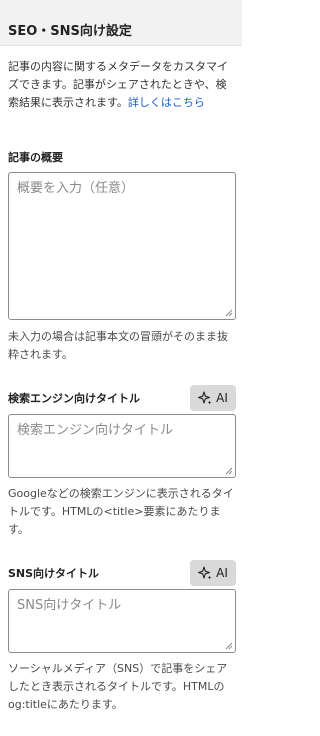  What do you see at coordinates (166, 102) in the screenshot?
I see `learn-more-link: 詳しくはこちら` at bounding box center [166, 102].